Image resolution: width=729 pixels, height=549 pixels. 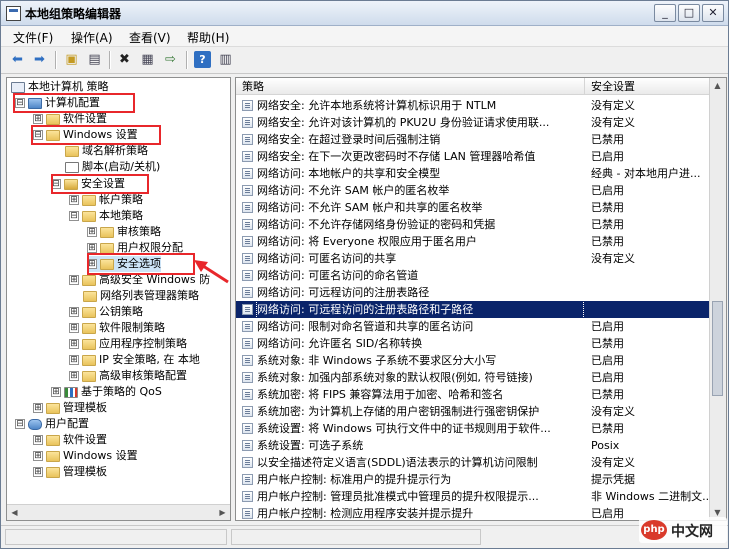 What do you see at coordinates (106, 200) in the screenshot?
I see `tree-item-account-policy: ⊞ 帐户策略` at bounding box center [106, 200].